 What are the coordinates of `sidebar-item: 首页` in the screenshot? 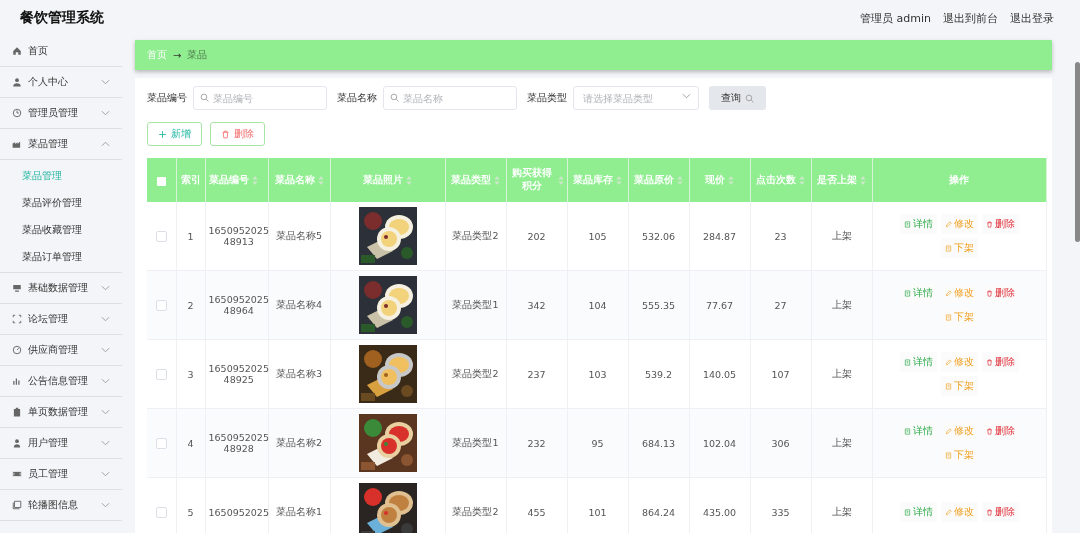 It's located at (61, 51).